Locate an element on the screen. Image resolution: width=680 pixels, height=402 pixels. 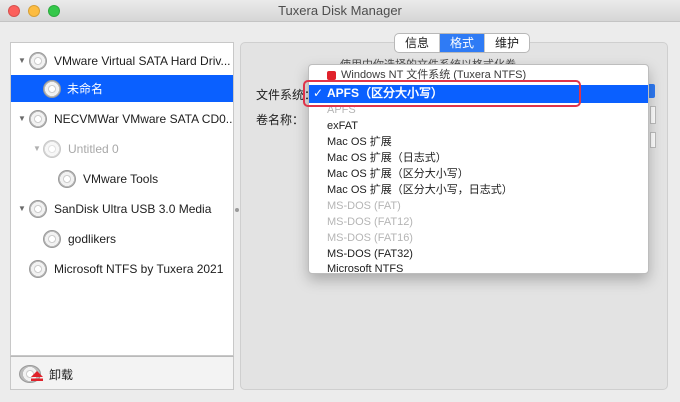
menu-item-microsoft-ntfs: Microsoft NTFS is located at coordinates (365, 267).